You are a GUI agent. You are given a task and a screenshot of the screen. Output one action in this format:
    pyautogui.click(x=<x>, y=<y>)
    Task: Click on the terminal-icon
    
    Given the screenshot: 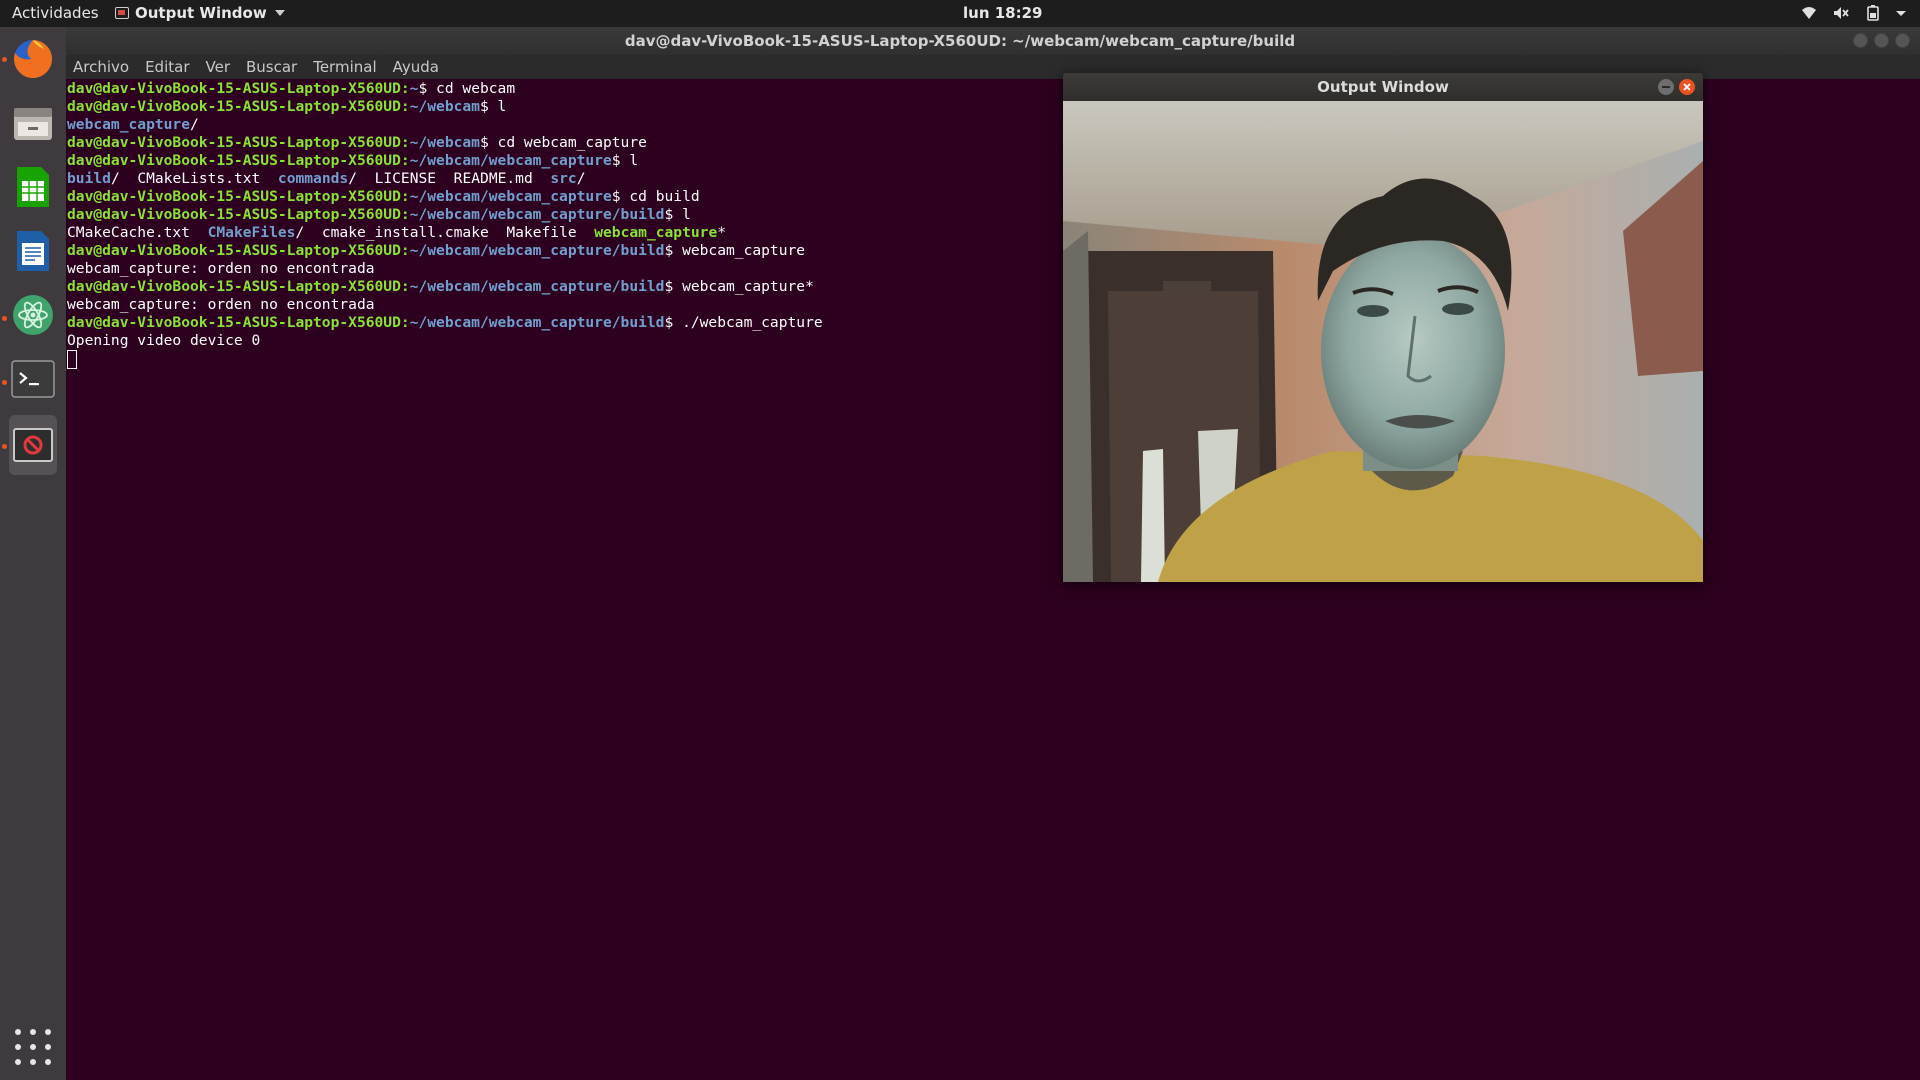 What is the action you would take?
    pyautogui.click(x=33, y=379)
    